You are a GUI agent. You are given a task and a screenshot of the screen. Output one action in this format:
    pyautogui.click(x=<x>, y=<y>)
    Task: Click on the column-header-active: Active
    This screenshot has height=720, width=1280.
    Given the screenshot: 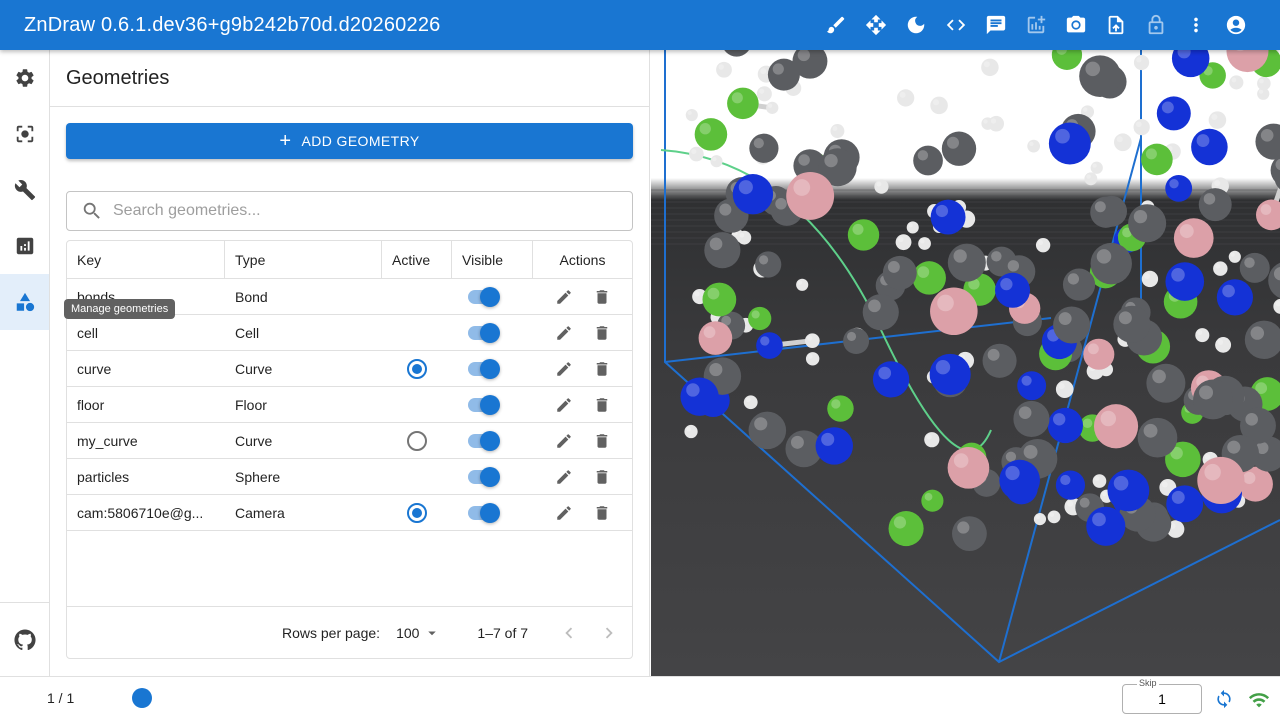 What is the action you would take?
    pyautogui.click(x=417, y=259)
    